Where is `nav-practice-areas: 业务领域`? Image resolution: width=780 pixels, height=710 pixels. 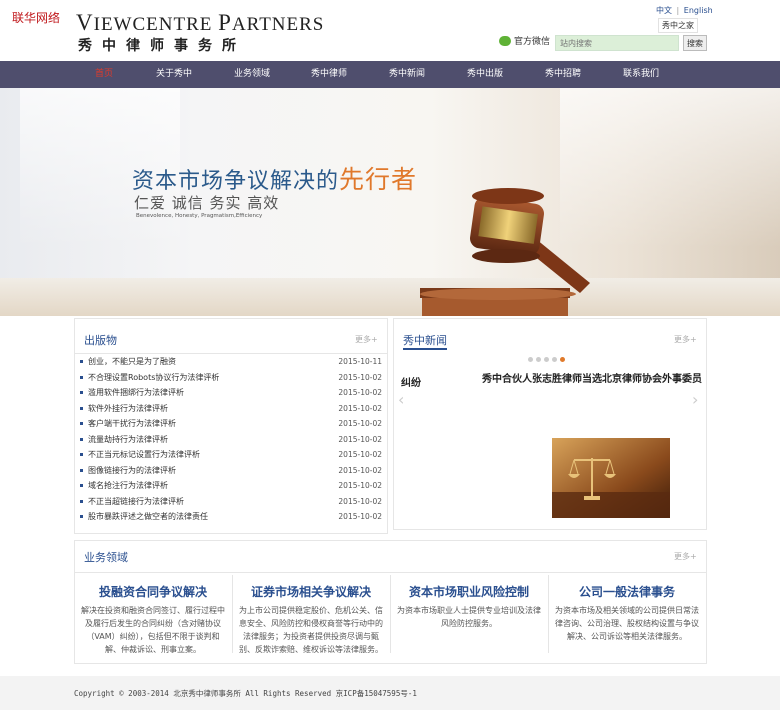
nav-practice-areas: 业务领域 is located at coordinates (252, 74).